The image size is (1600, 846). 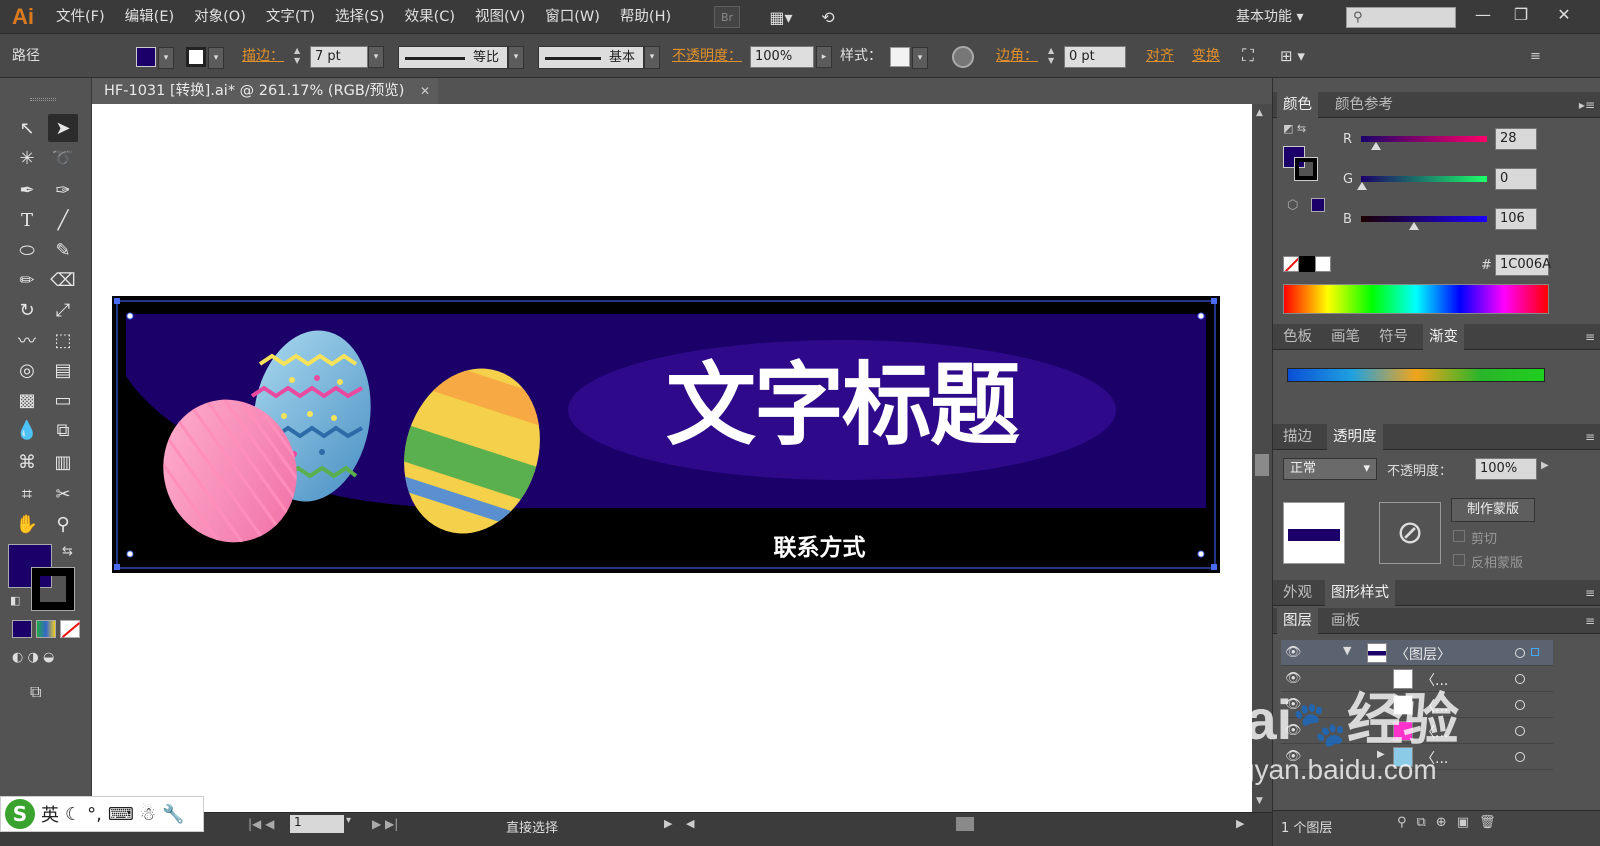 I want to click on menu-edit: 编辑(E), so click(x=149, y=17).